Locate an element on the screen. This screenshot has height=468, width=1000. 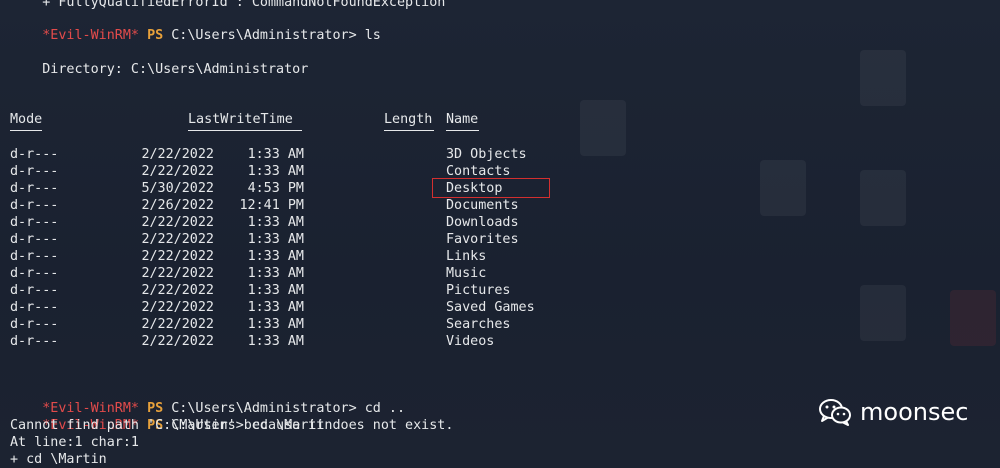
row-date: 5/30/2022 is located at coordinates (177, 188).